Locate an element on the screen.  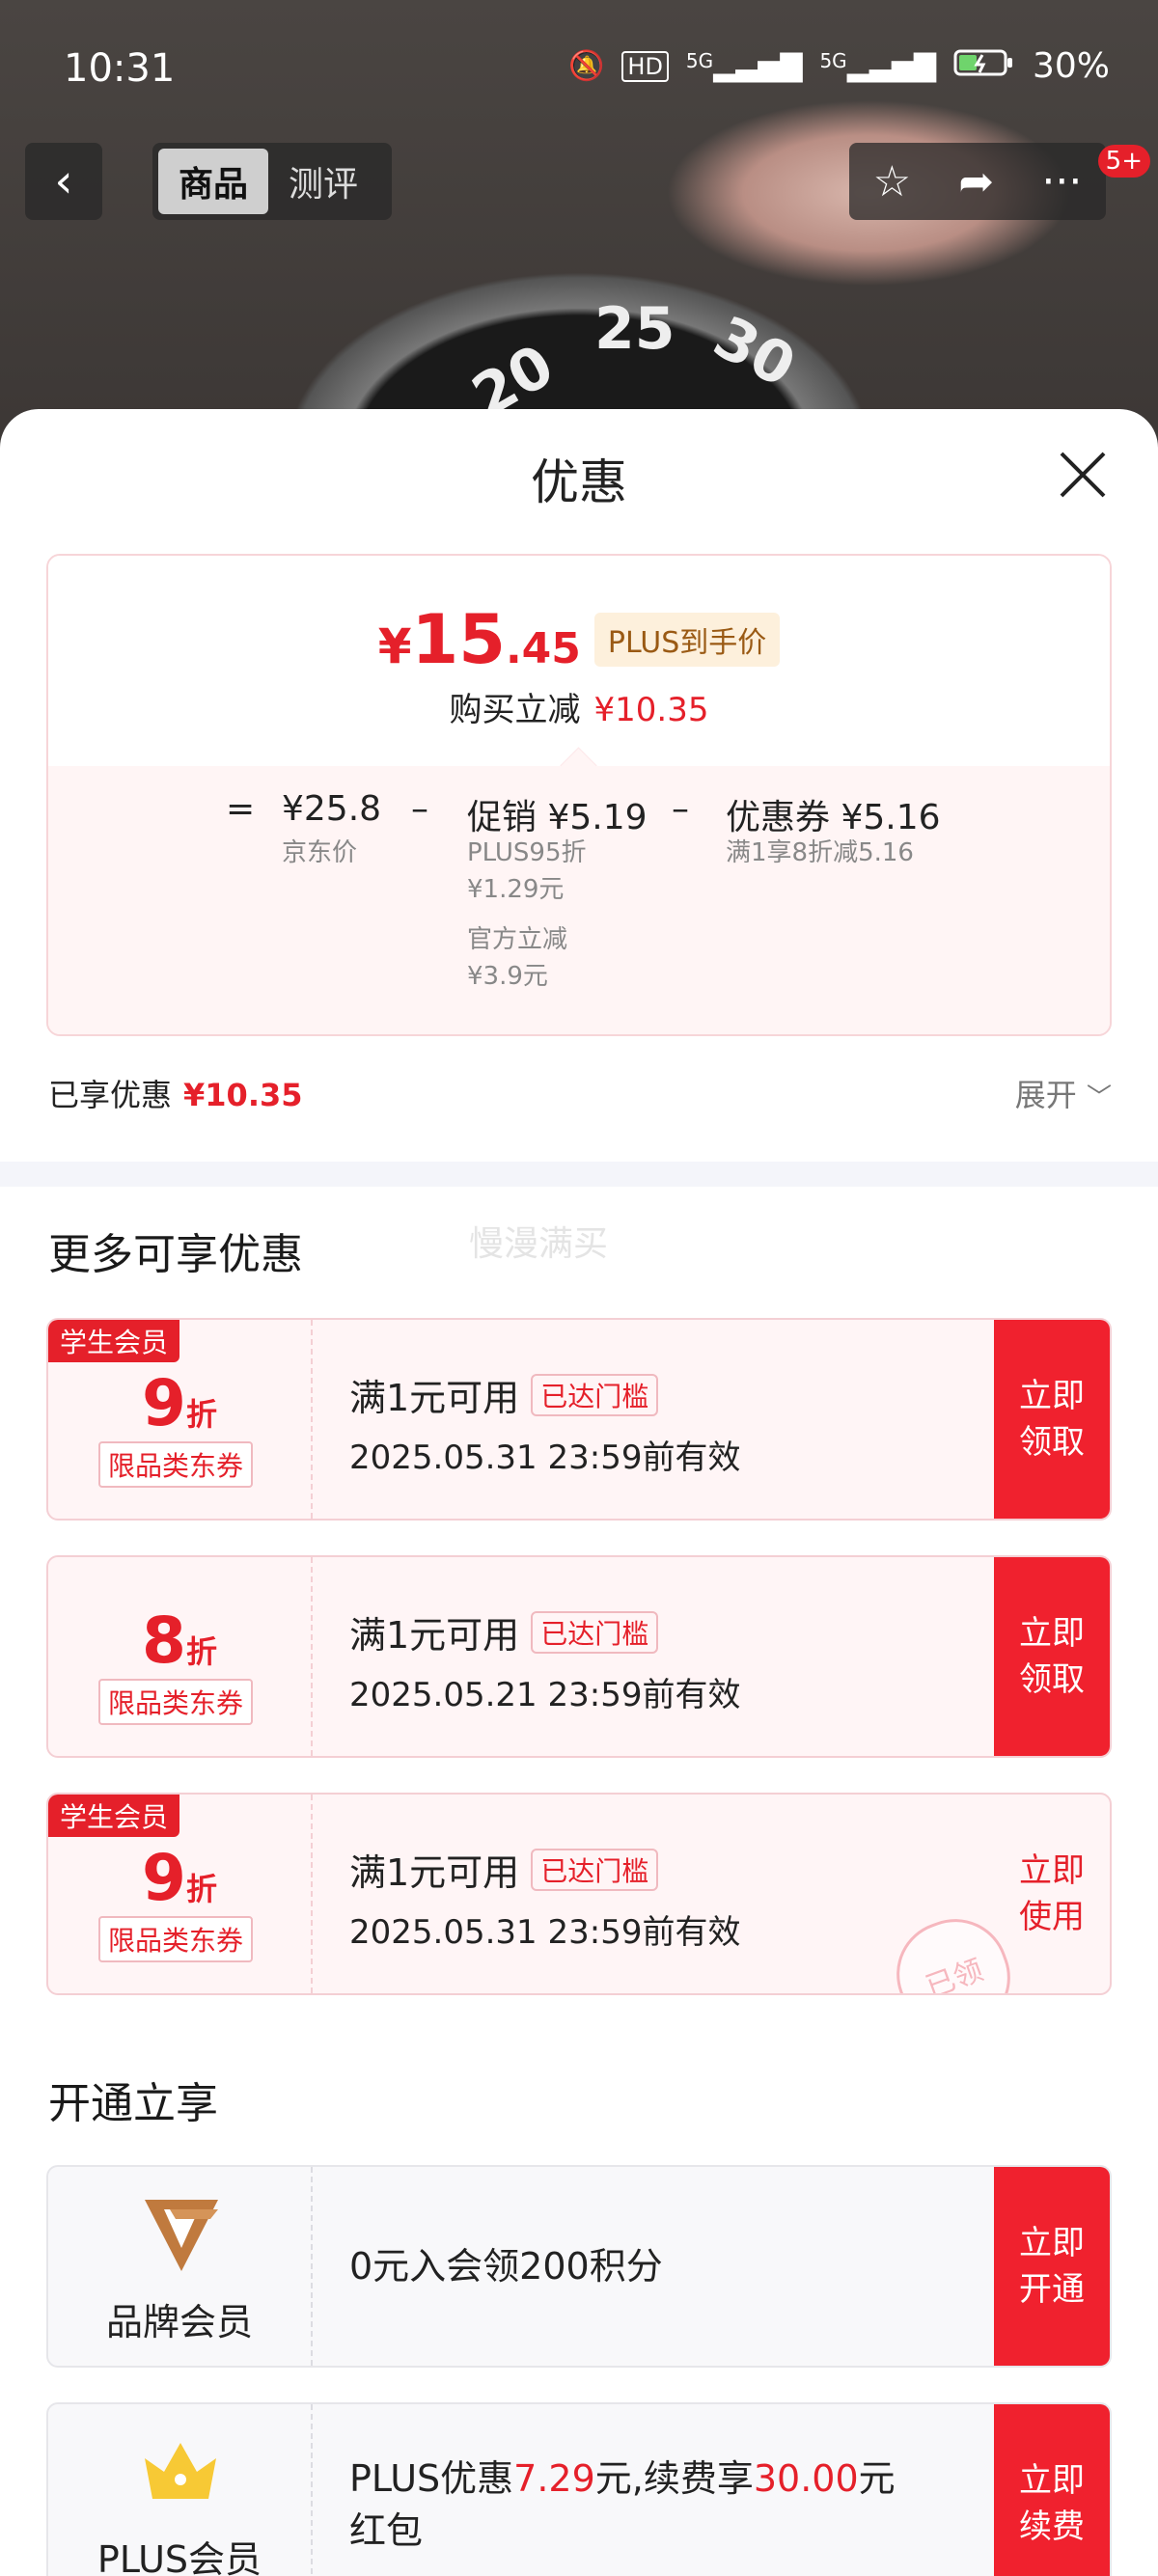
member-left: PLUS会员 is located at coordinates (180, 2490).